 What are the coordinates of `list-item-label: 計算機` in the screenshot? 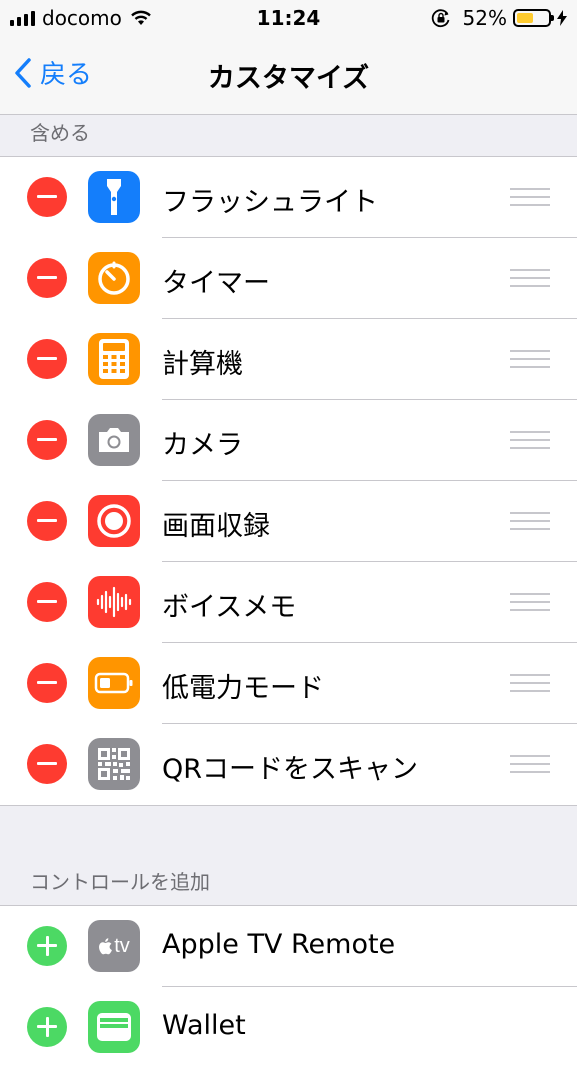 It's located at (202, 364).